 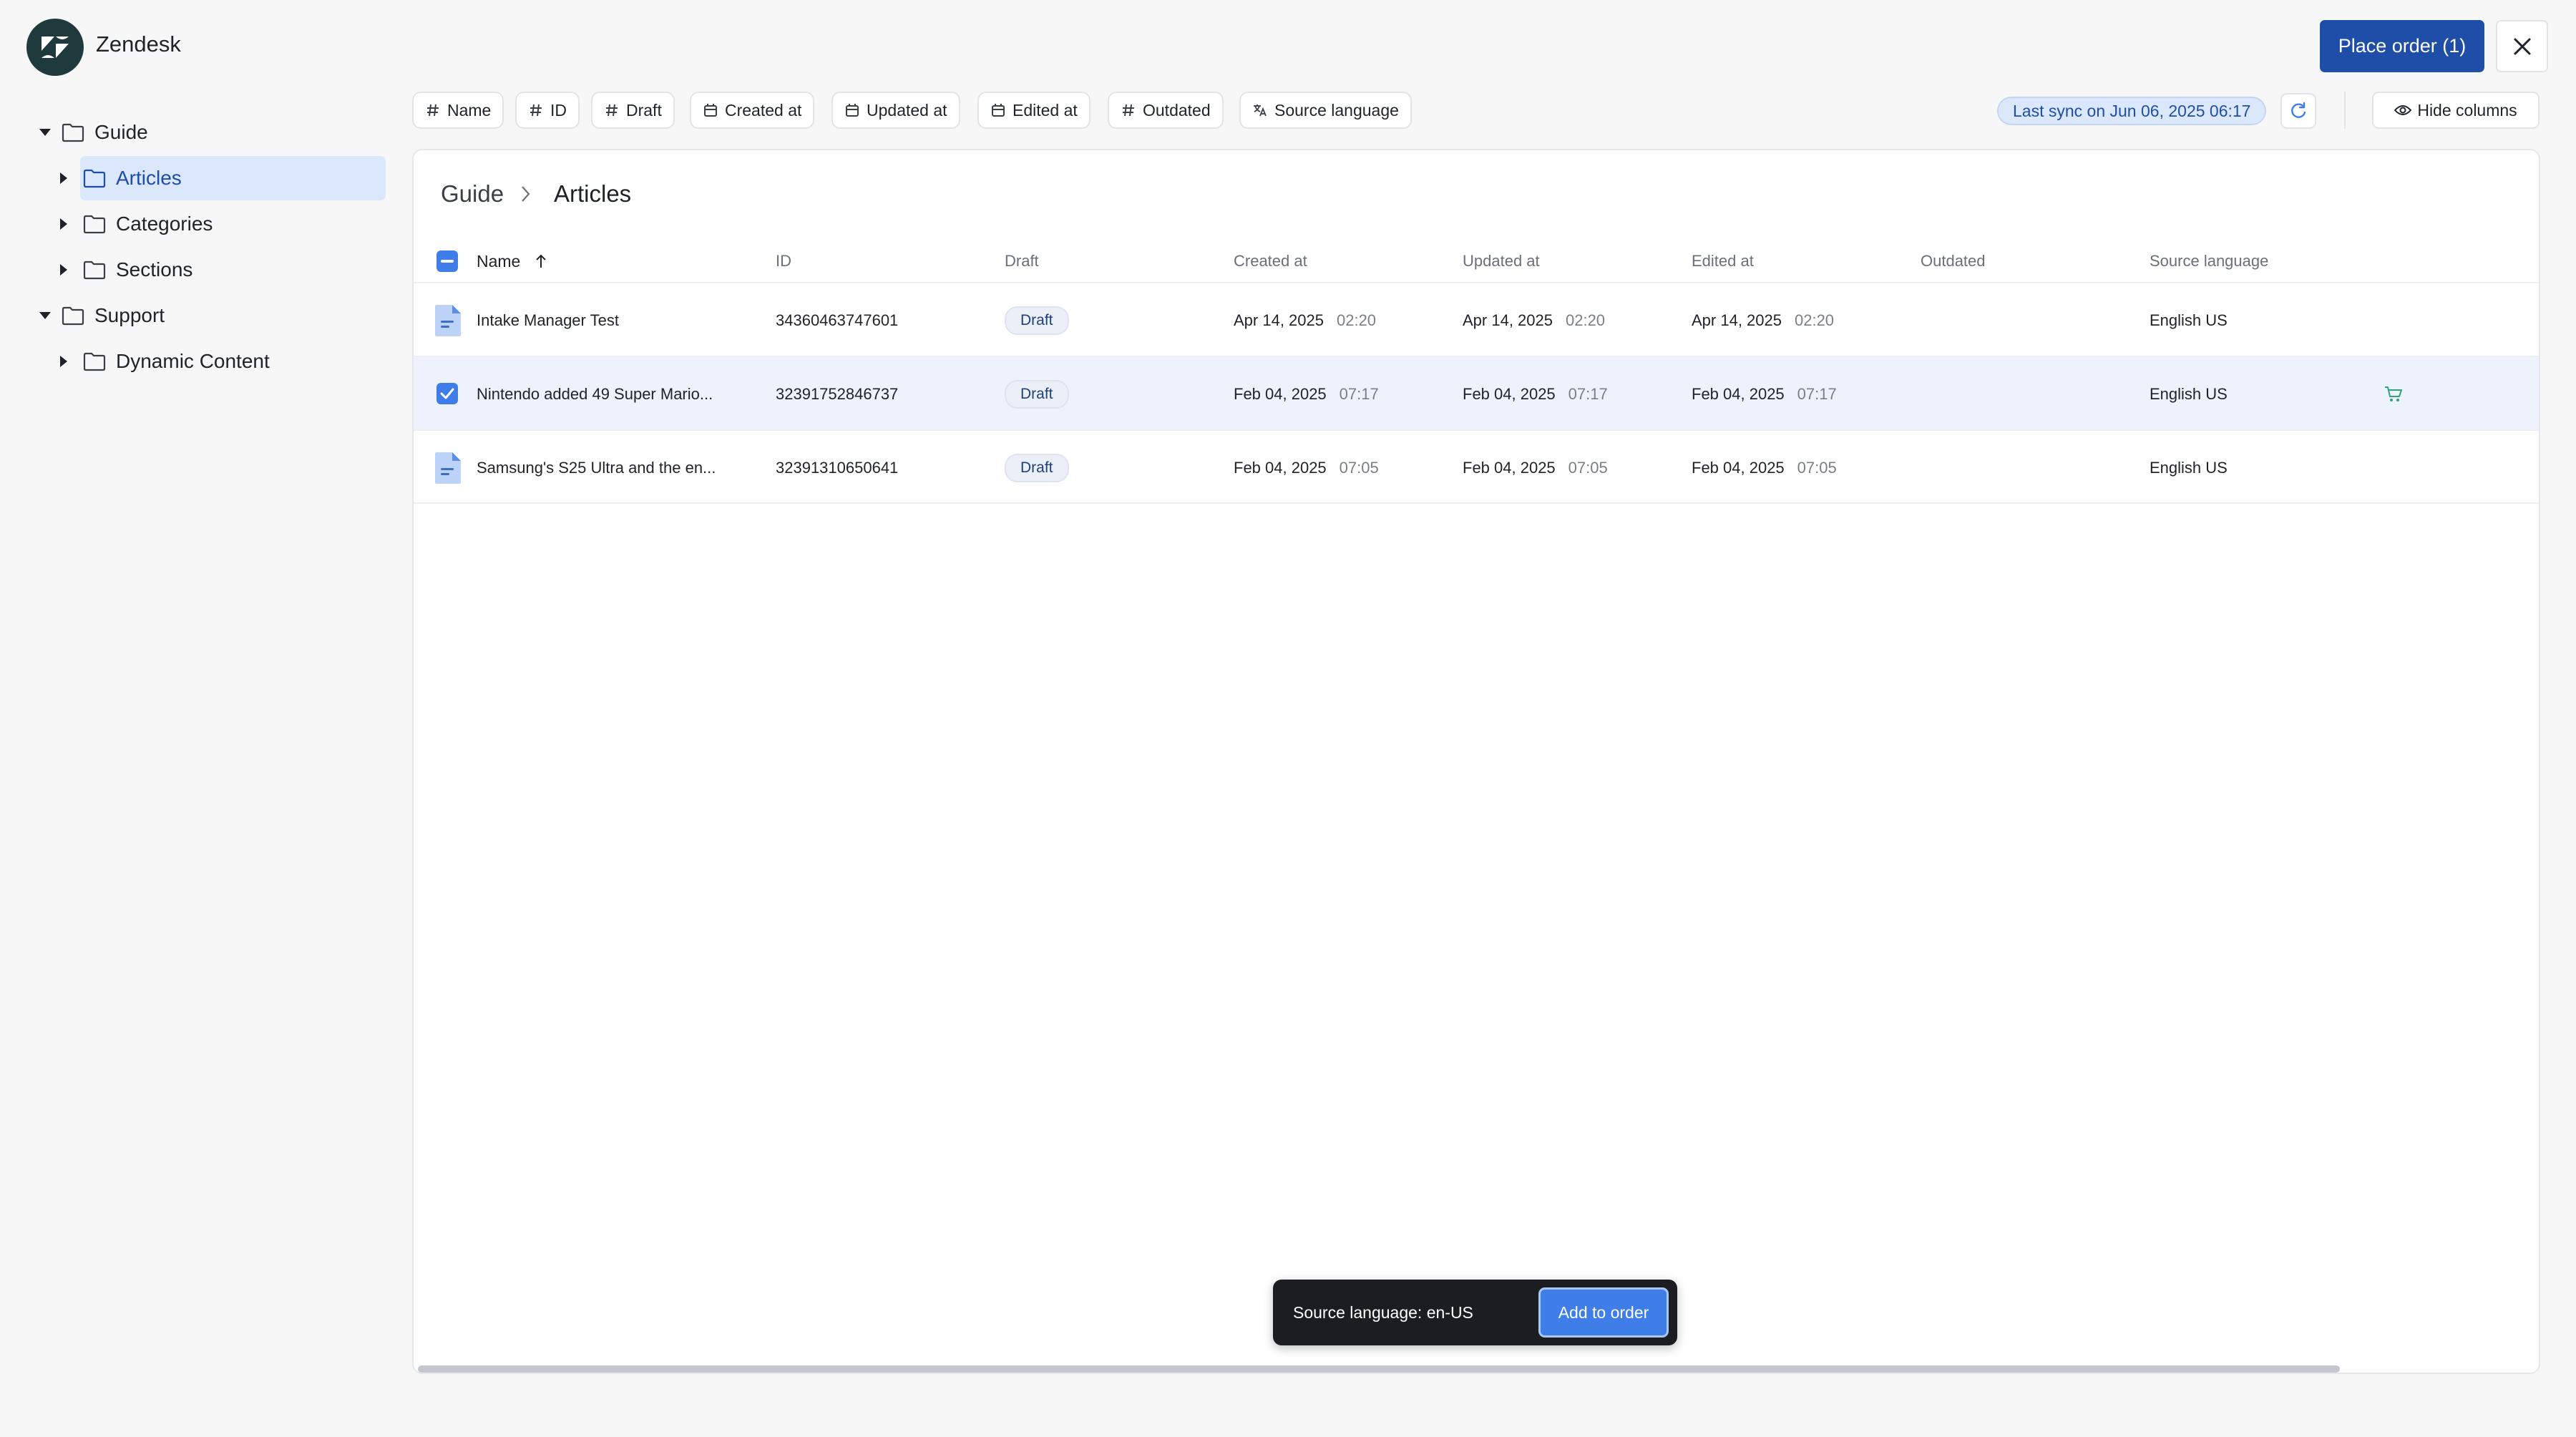 I want to click on chip-source-language: Source language, so click(x=1325, y=110).